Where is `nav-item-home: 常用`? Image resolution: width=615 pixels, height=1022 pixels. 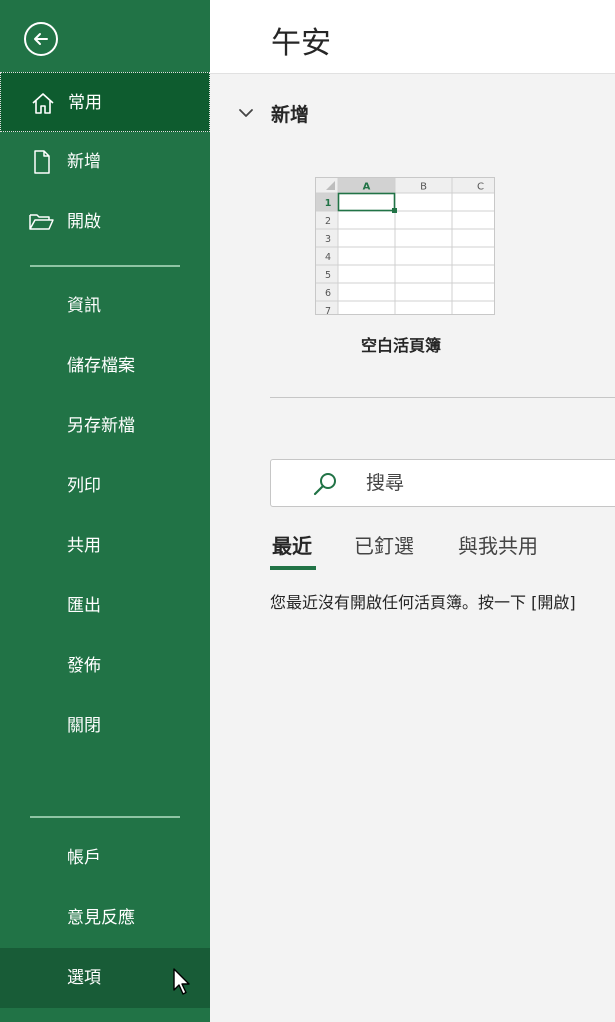 nav-item-home: 常用 is located at coordinates (105, 102).